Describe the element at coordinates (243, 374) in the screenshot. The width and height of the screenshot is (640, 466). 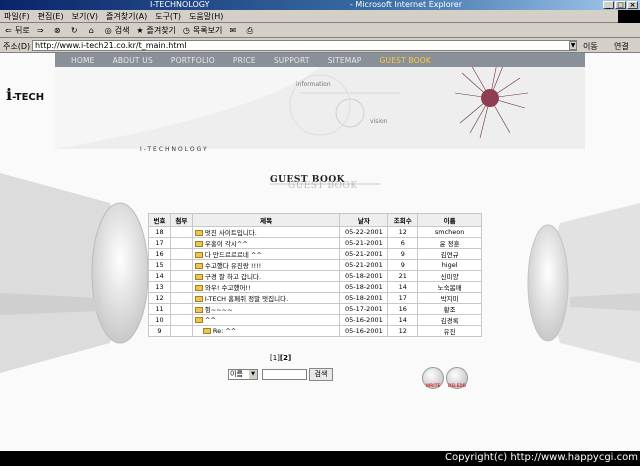
I see `search-field-select: 이름 ▼` at that location.